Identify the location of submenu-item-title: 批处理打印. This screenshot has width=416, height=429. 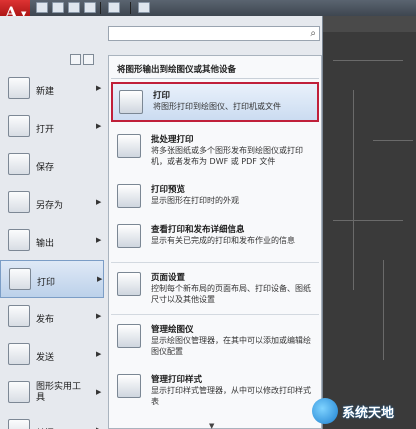
(172, 140).